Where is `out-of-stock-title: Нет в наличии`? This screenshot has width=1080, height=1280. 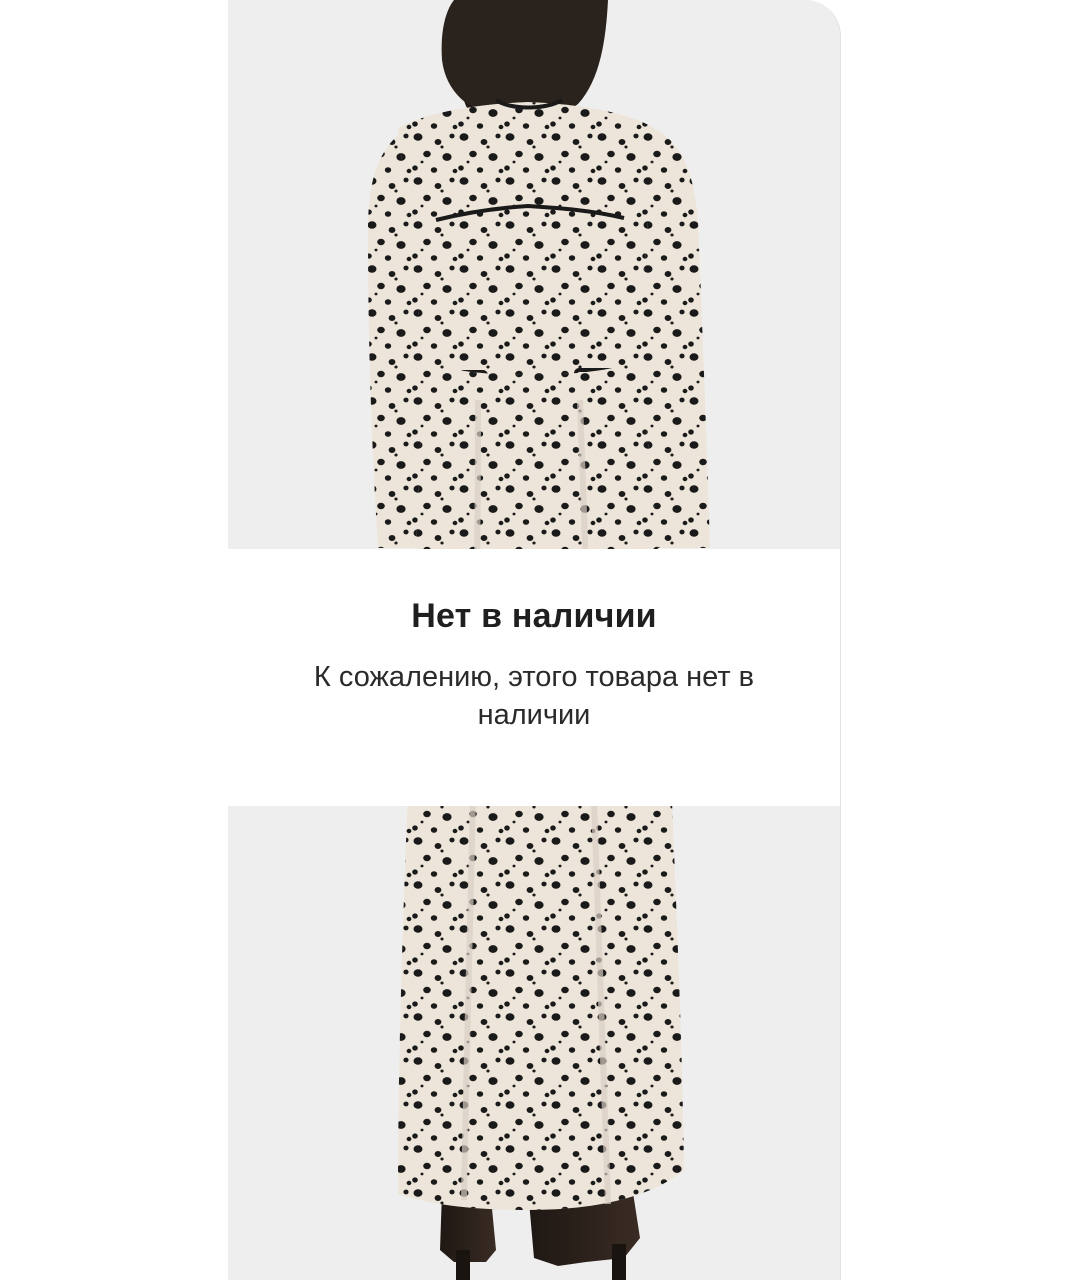 out-of-stock-title: Нет в наличии is located at coordinates (534, 616).